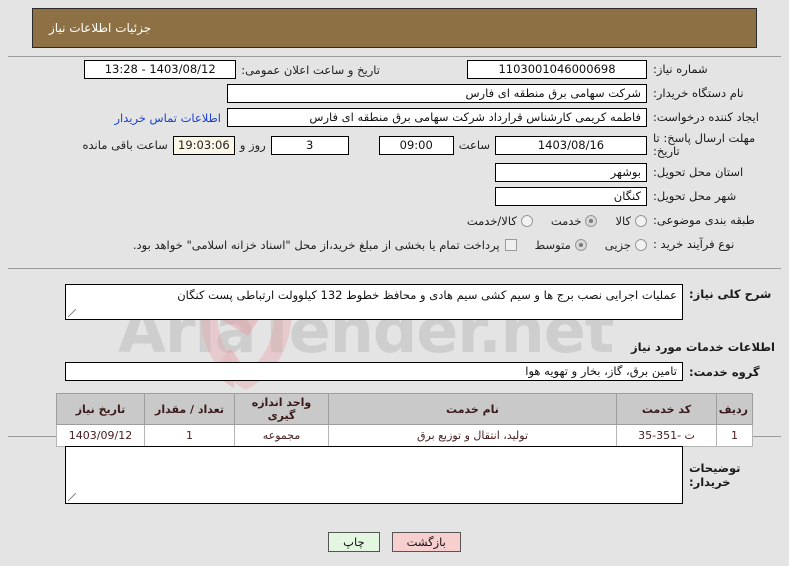  I want to click on deadline-label: مهلت ارسال پاسخ: تا تاریخ:, so click(704, 144).